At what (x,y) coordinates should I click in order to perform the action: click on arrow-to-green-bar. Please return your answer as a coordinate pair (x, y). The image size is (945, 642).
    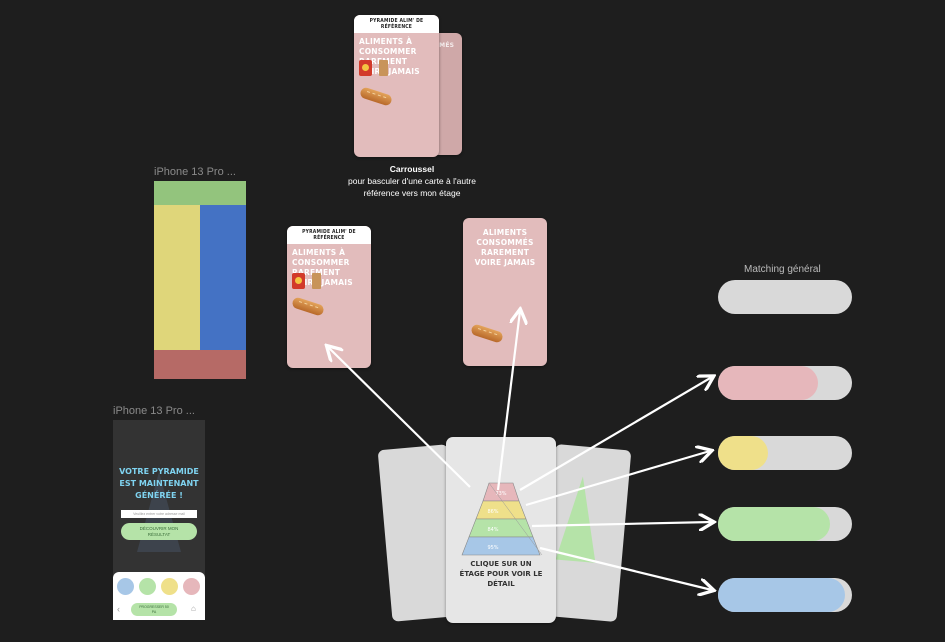
    Looking at the image, I should click on (621, 524).